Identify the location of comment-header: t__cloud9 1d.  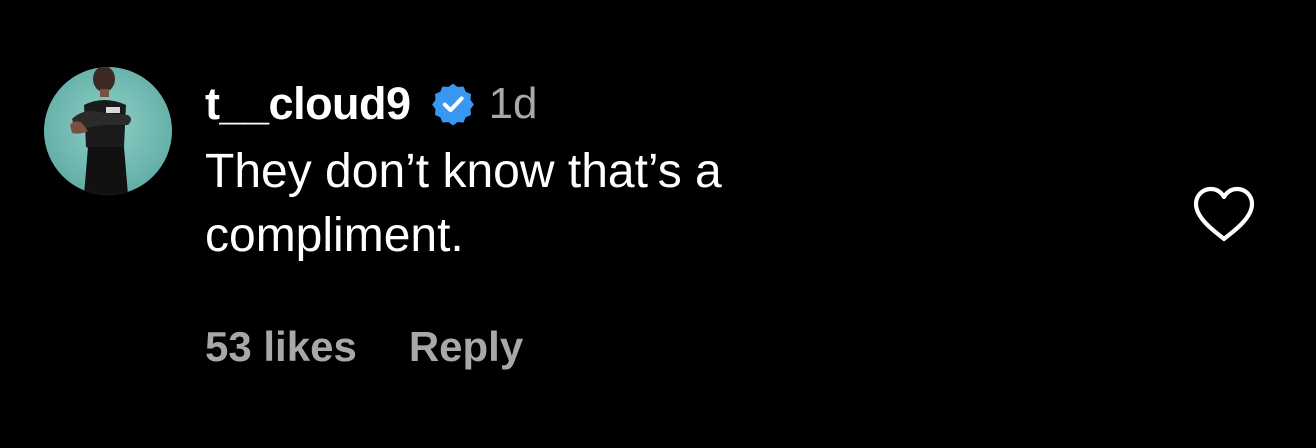
(655, 104).